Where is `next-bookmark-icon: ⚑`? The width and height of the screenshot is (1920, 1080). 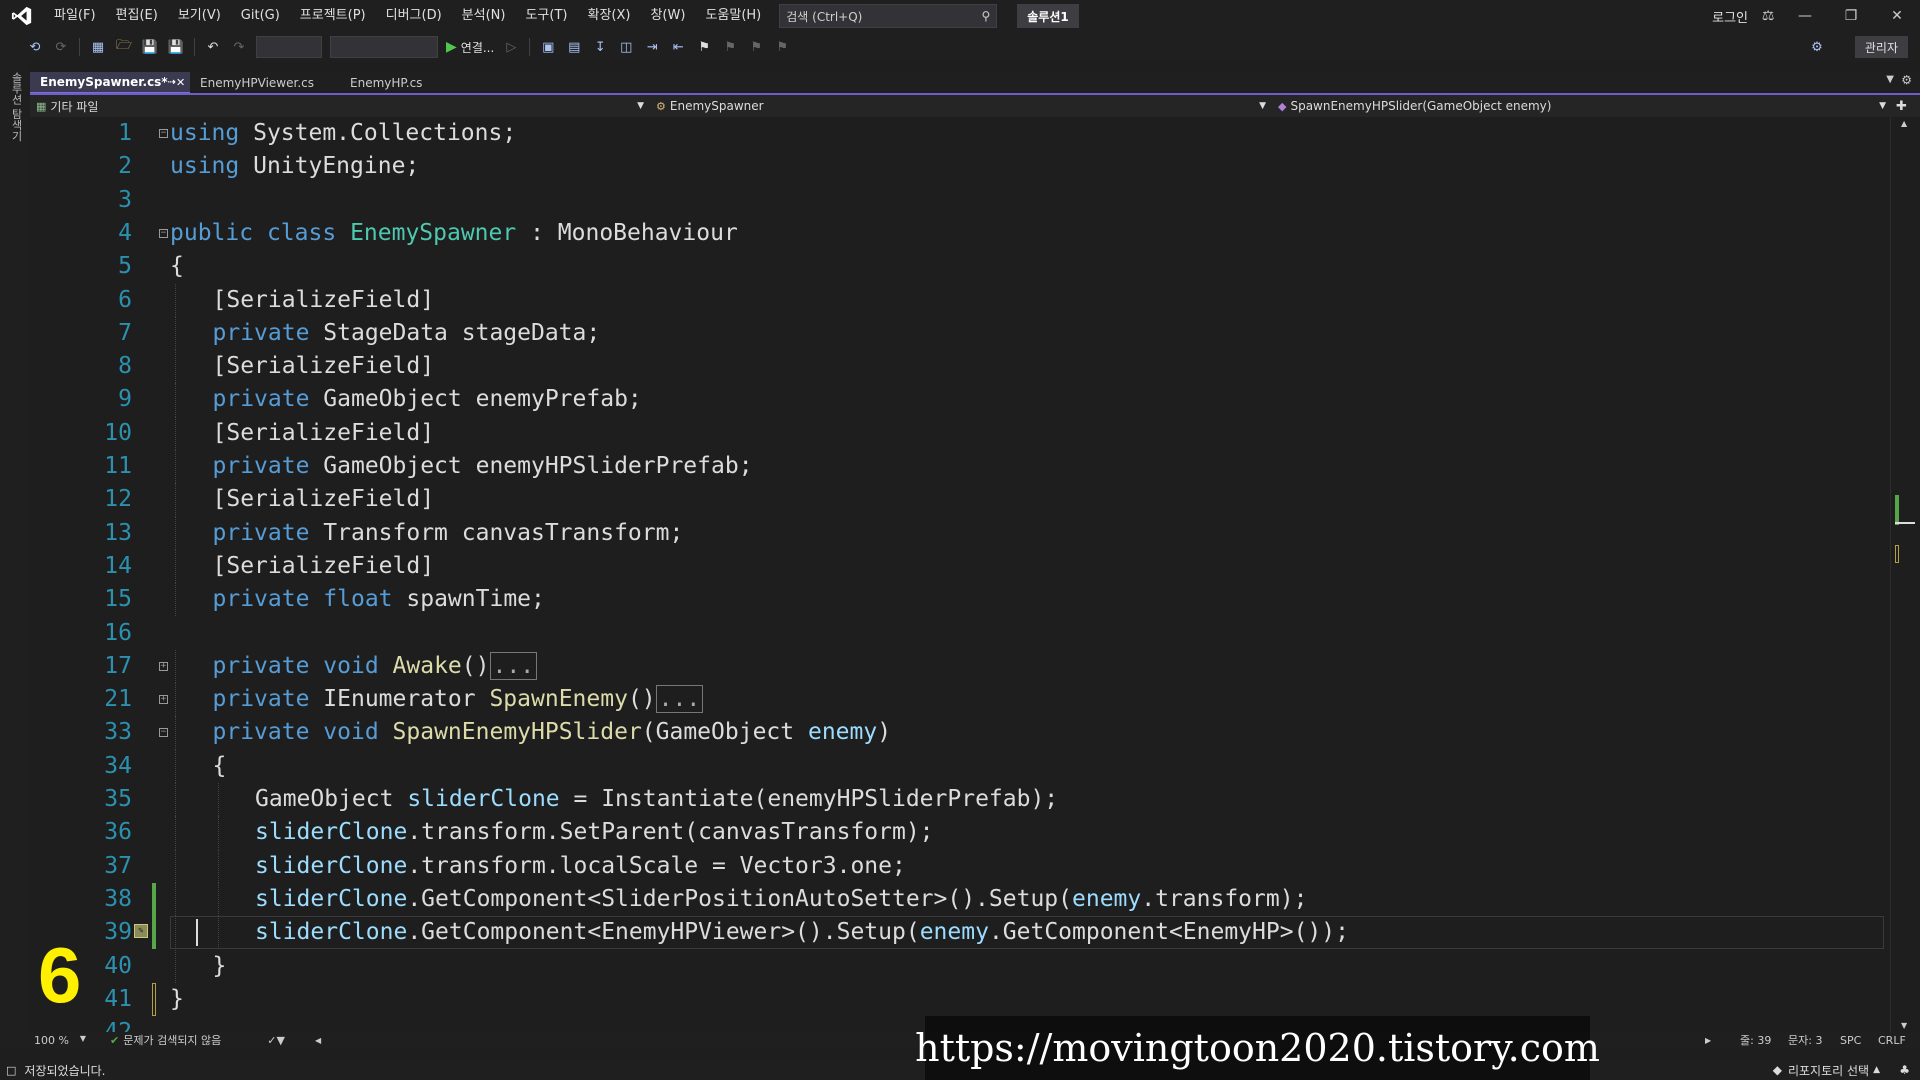 next-bookmark-icon: ⚑ is located at coordinates (756, 47).